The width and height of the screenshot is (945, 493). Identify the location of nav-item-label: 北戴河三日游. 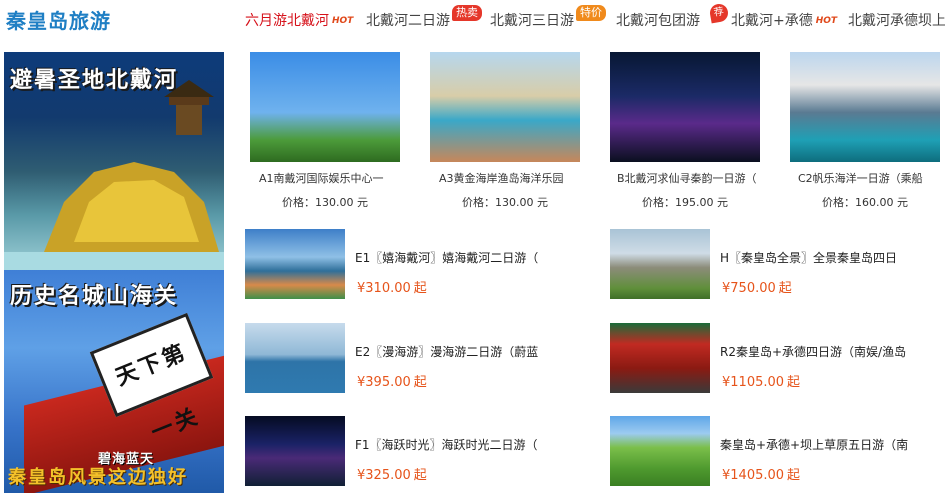
(532, 21).